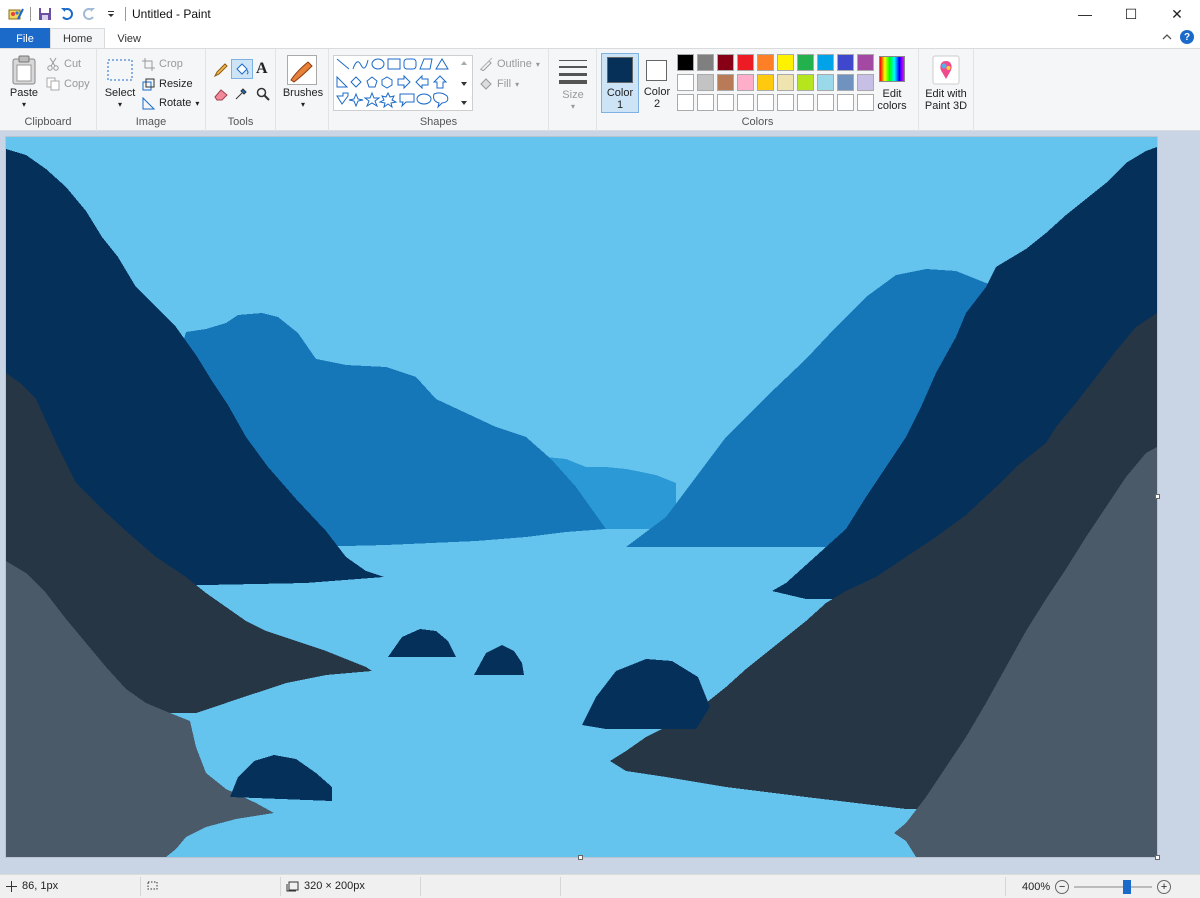  What do you see at coordinates (1085, 14) in the screenshot?
I see `minimize-button: —` at bounding box center [1085, 14].